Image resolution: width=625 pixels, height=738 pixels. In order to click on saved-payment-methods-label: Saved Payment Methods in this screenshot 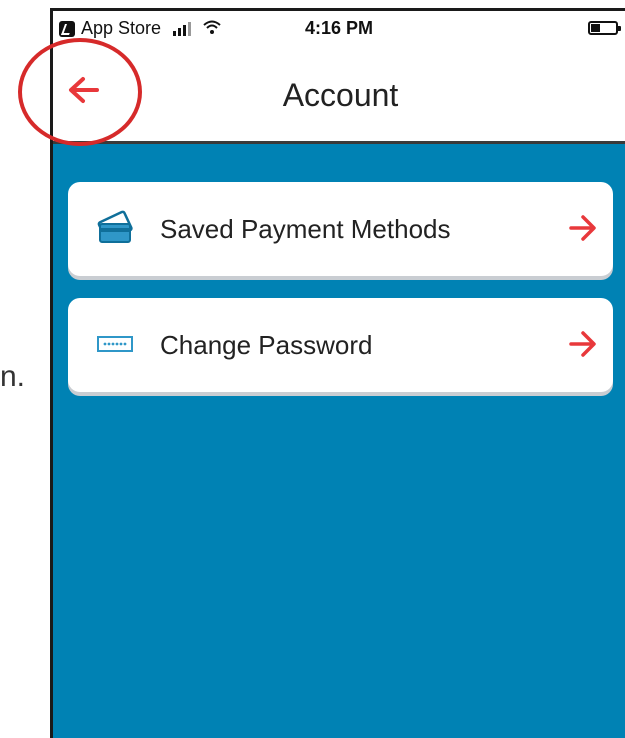, I will do `click(305, 229)`.